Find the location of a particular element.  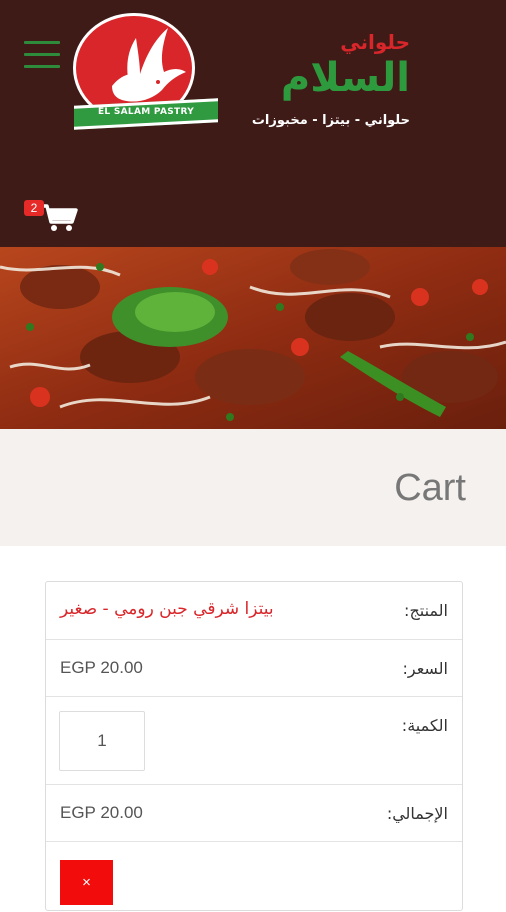

brand-tagline: حلواني - بيتزا - مخبوزات is located at coordinates (330, 120).